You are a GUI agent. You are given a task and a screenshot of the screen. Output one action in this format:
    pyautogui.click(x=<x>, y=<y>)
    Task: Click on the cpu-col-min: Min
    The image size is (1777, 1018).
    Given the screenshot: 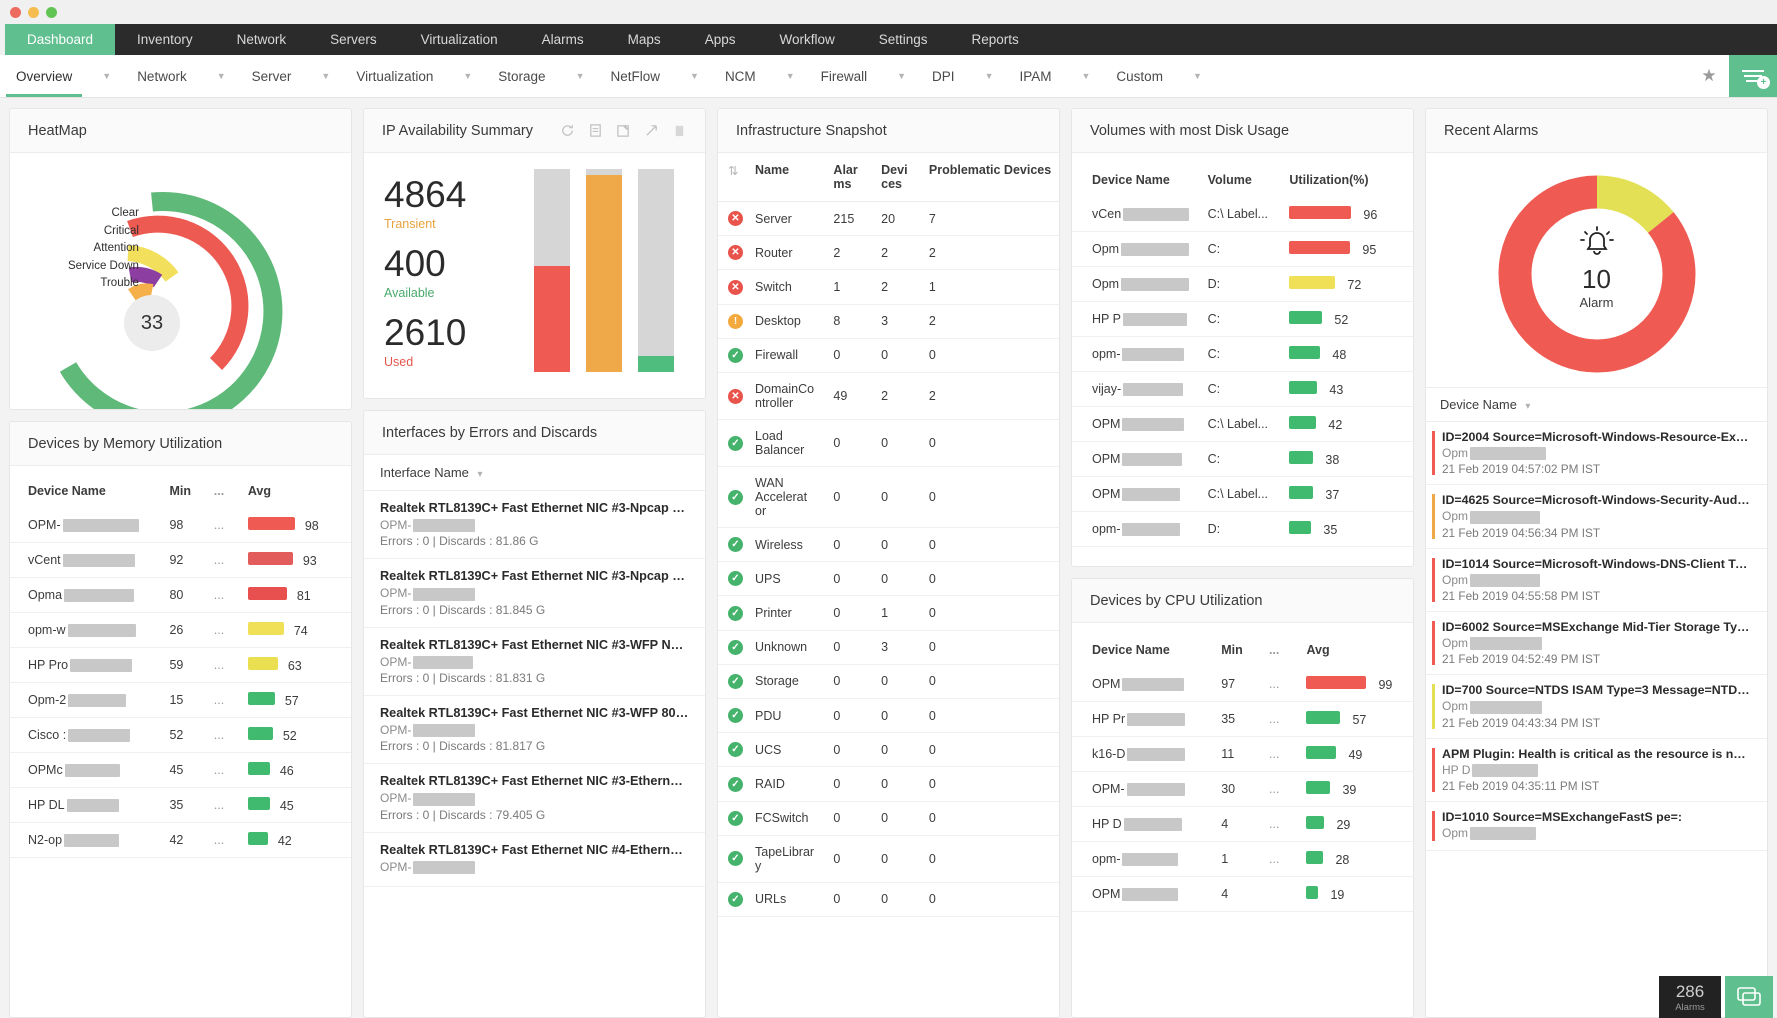 What is the action you would take?
    pyautogui.click(x=1239, y=650)
    